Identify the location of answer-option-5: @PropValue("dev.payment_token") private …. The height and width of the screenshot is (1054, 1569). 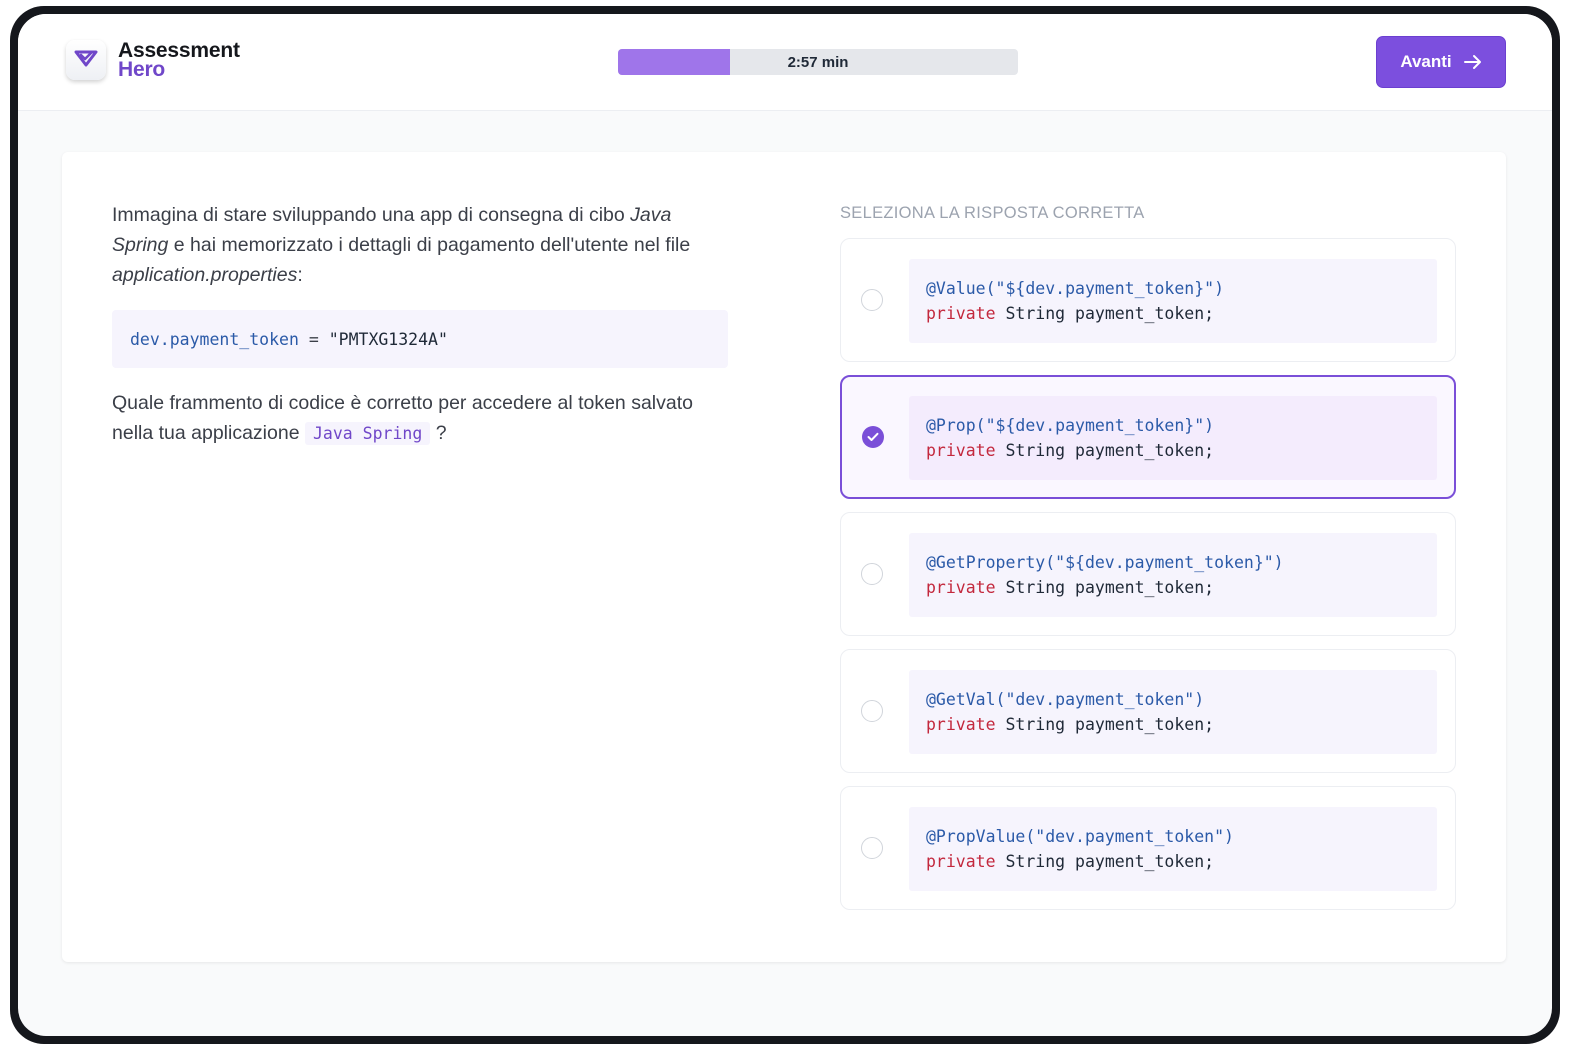
(1148, 848).